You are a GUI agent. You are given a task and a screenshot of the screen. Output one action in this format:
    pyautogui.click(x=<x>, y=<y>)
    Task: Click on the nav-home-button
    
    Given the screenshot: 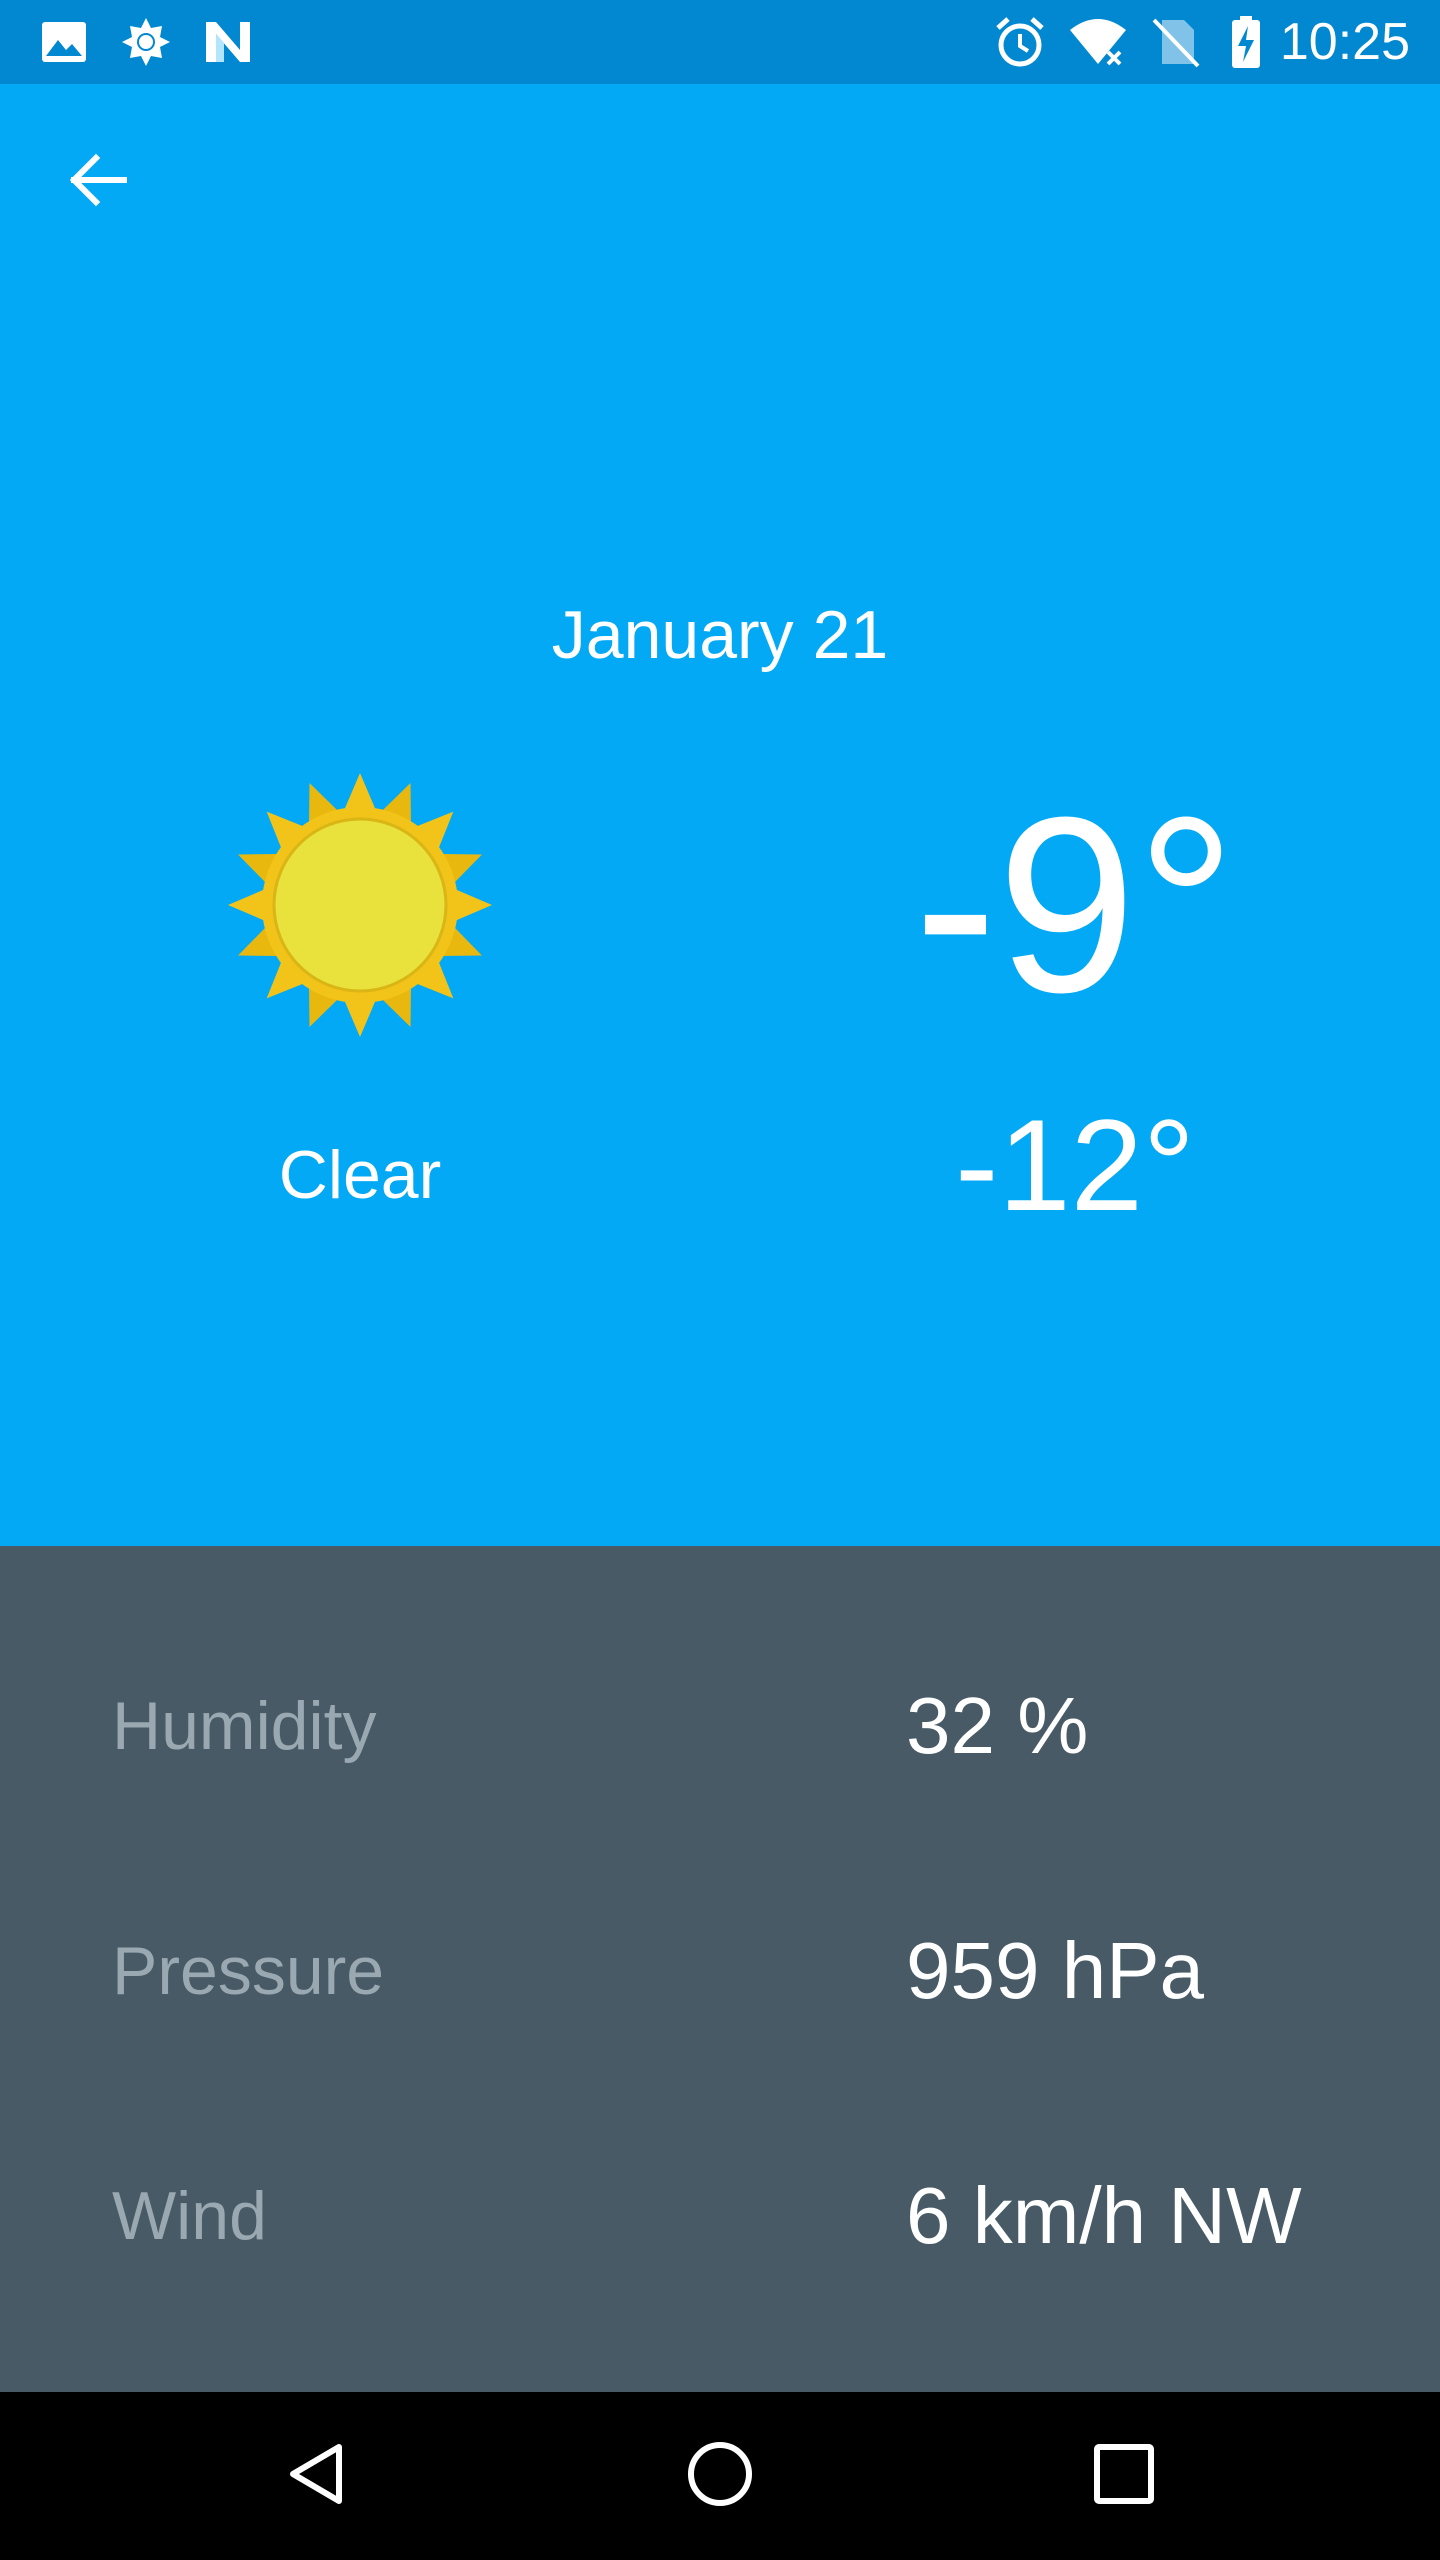 What is the action you would take?
    pyautogui.click(x=720, y=2476)
    